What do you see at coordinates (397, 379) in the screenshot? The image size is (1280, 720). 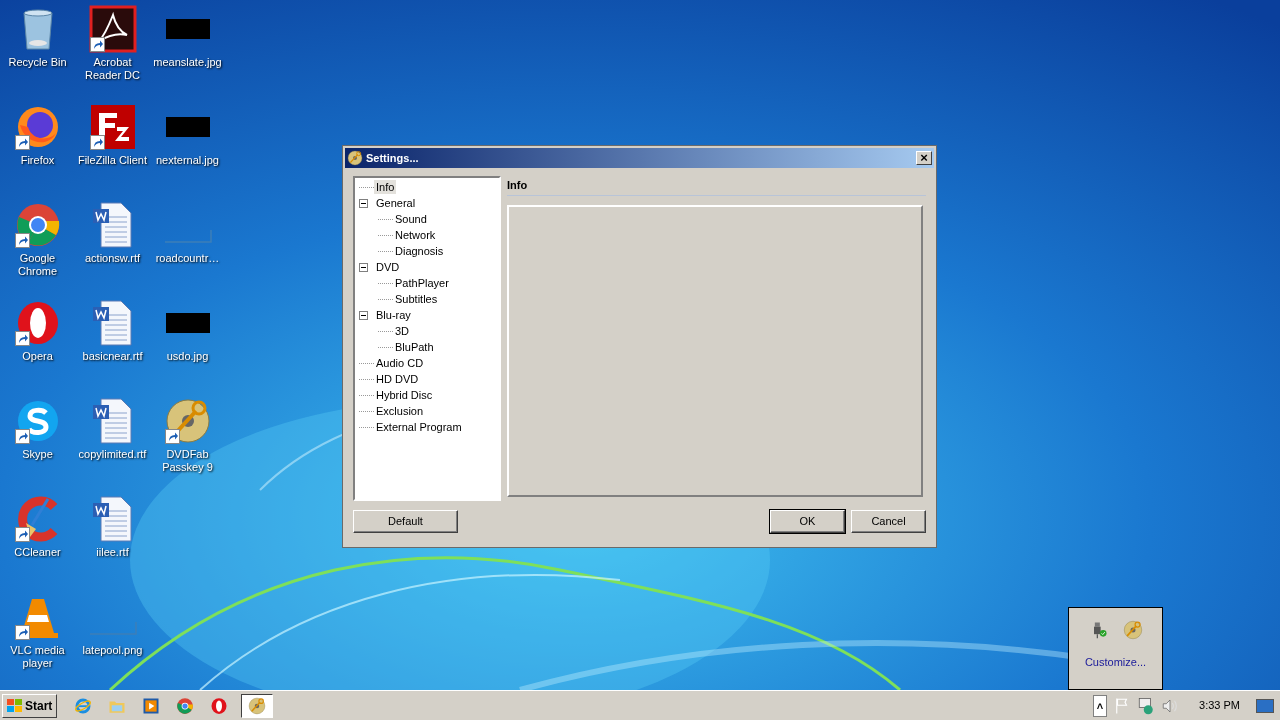 I see `tree-item: HD DVD` at bounding box center [397, 379].